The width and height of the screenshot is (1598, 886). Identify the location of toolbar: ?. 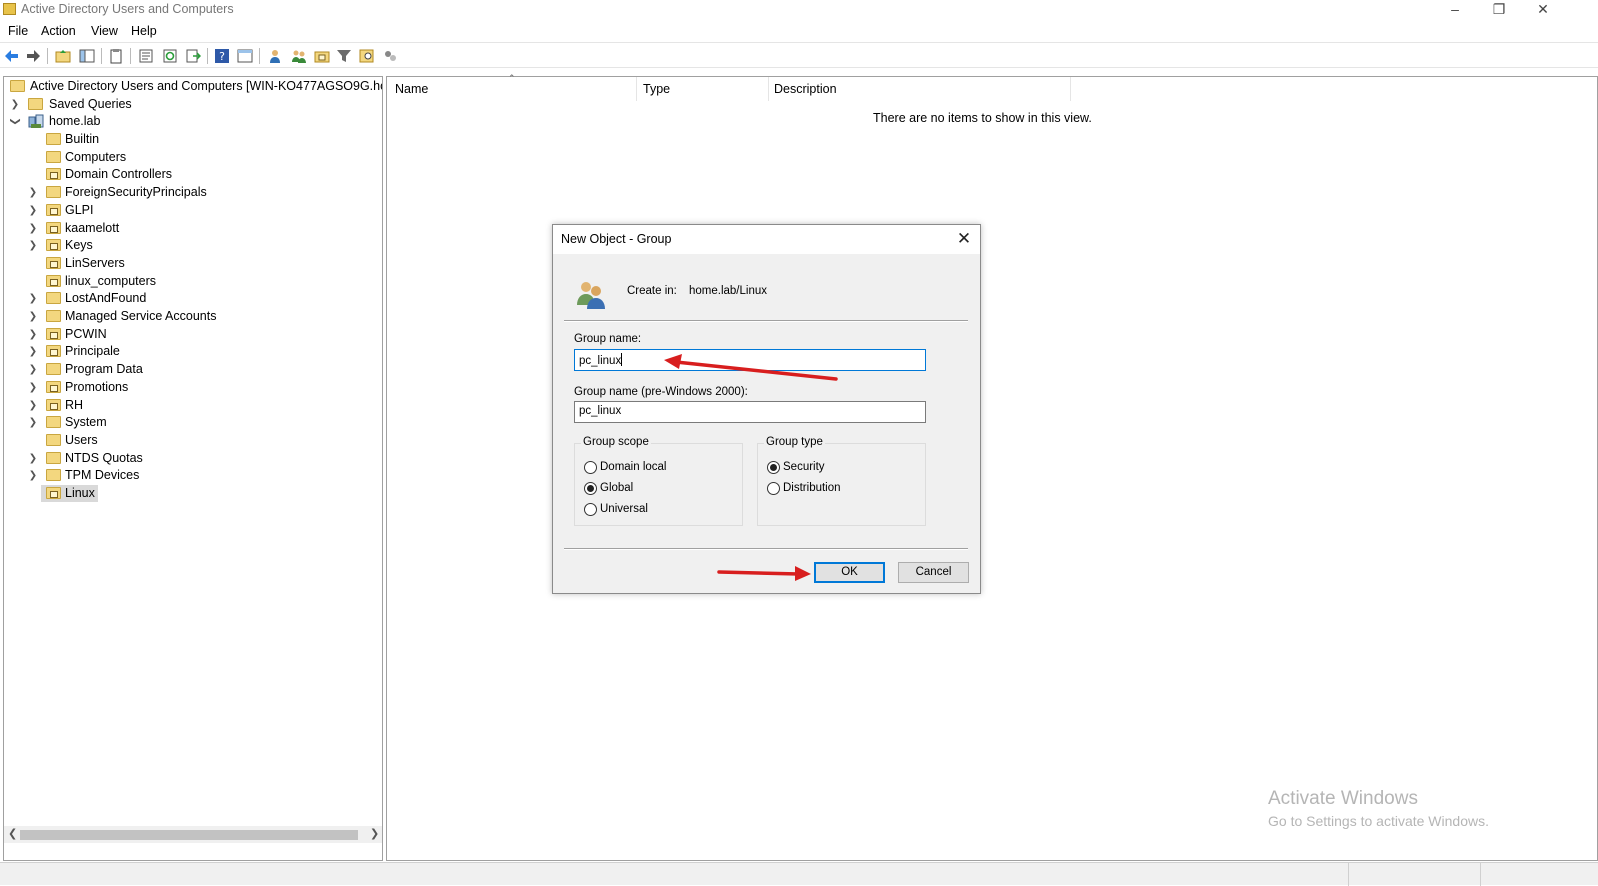
(799, 55).